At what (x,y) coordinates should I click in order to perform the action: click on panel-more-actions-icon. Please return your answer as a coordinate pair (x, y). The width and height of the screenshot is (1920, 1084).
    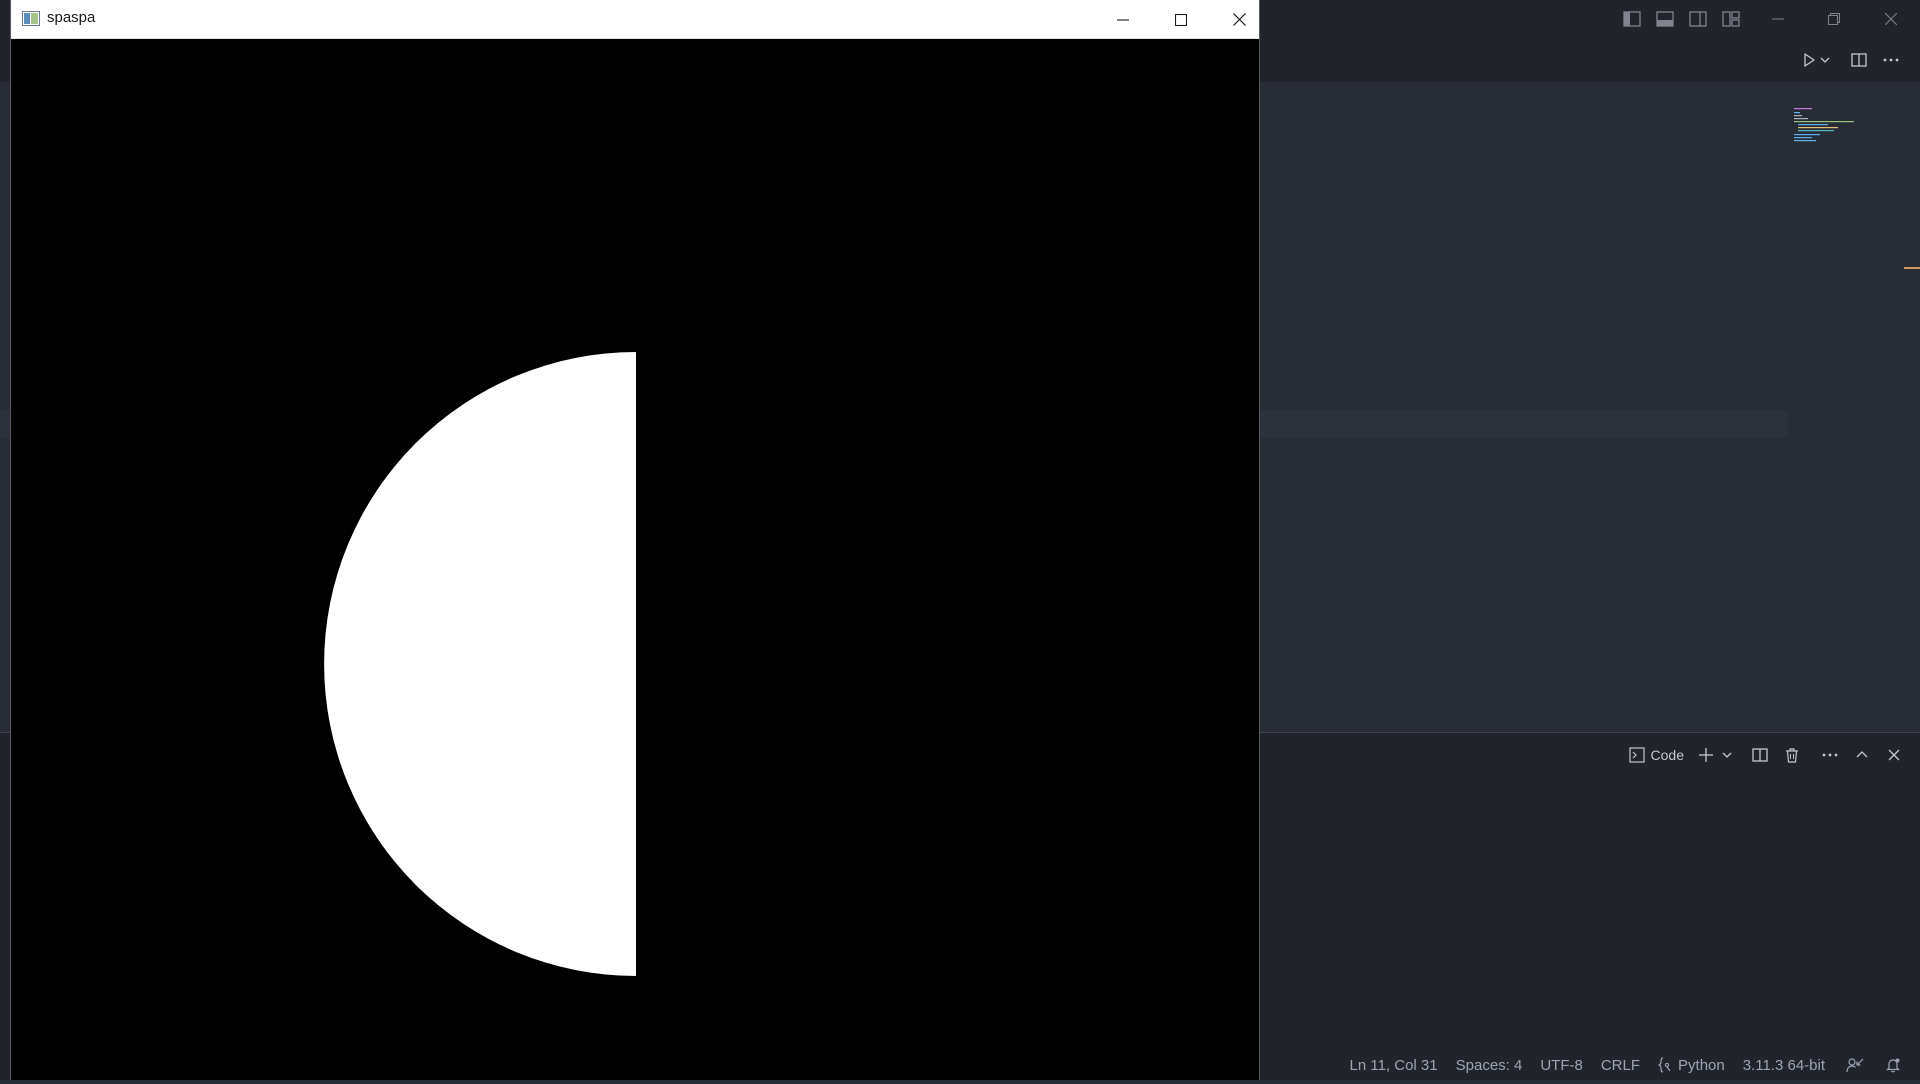
    Looking at the image, I should click on (1830, 755).